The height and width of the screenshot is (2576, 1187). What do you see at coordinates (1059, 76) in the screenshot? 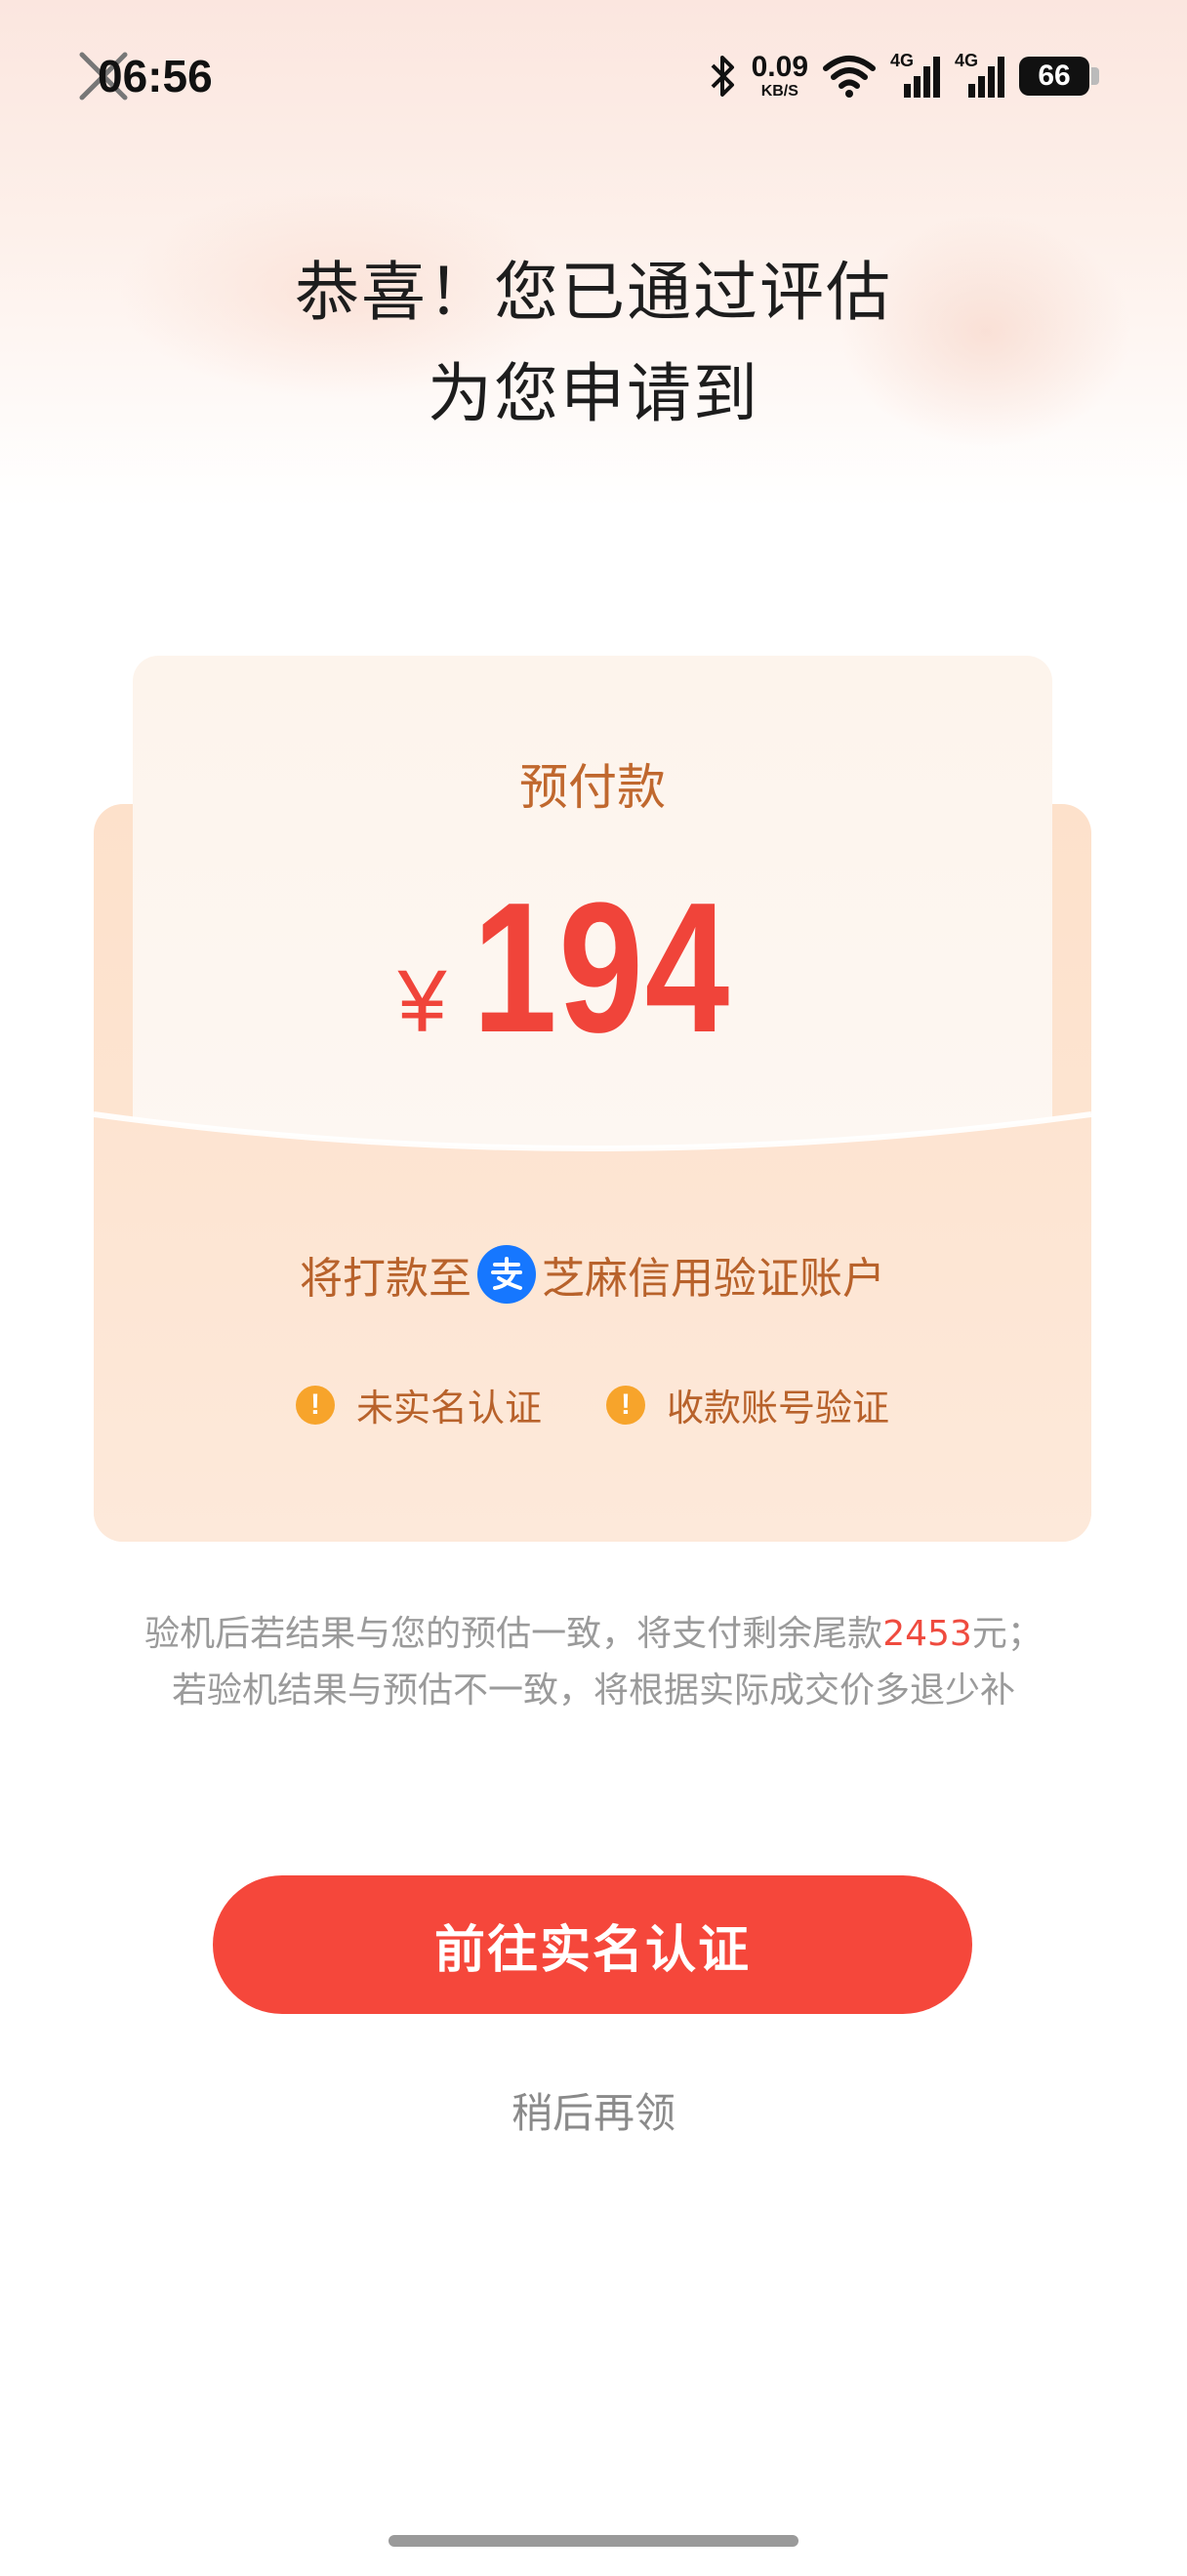
I see `battery-icon: 66` at bounding box center [1059, 76].